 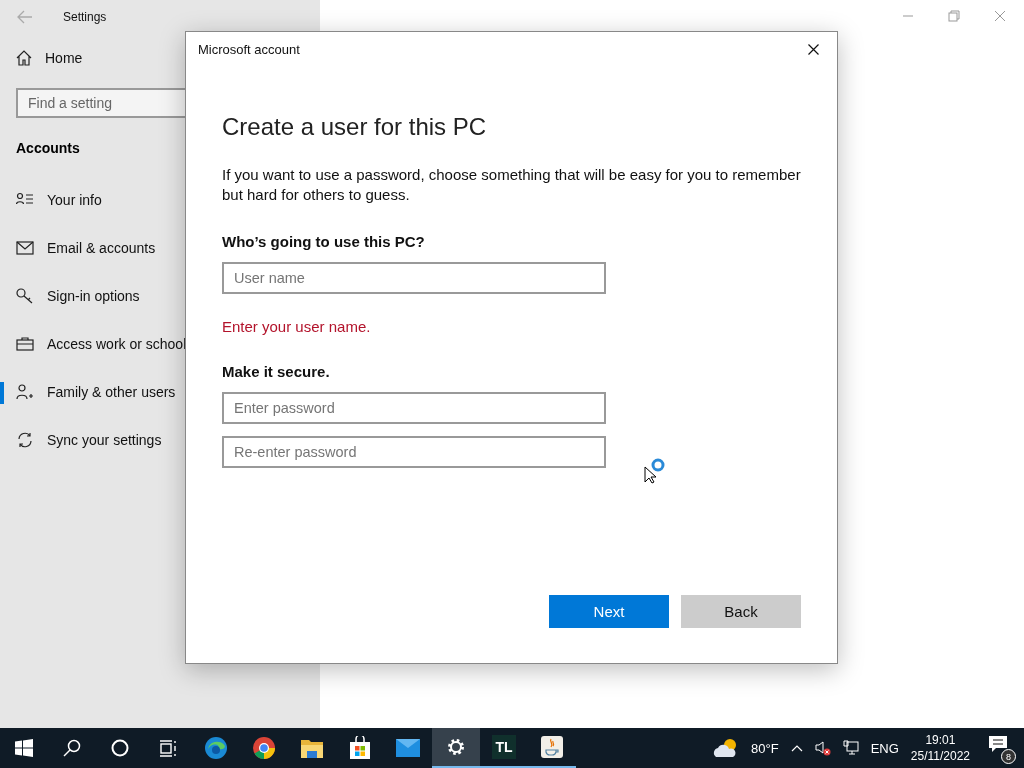 I want to click on input-field: Enter password, so click(x=414, y=408).